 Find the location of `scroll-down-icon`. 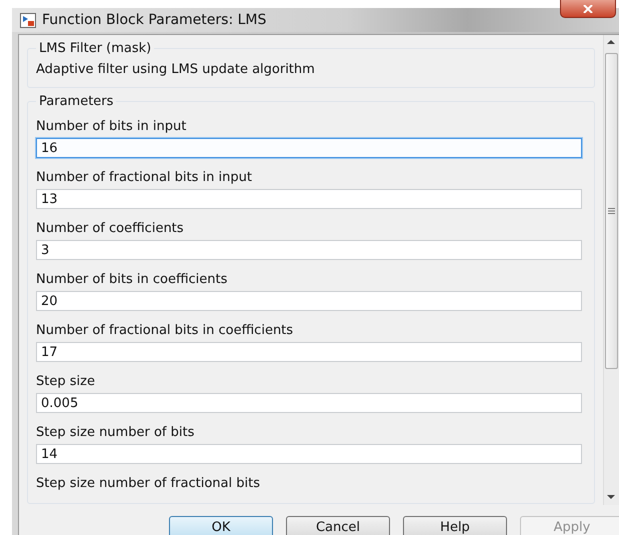

scroll-down-icon is located at coordinates (611, 497).